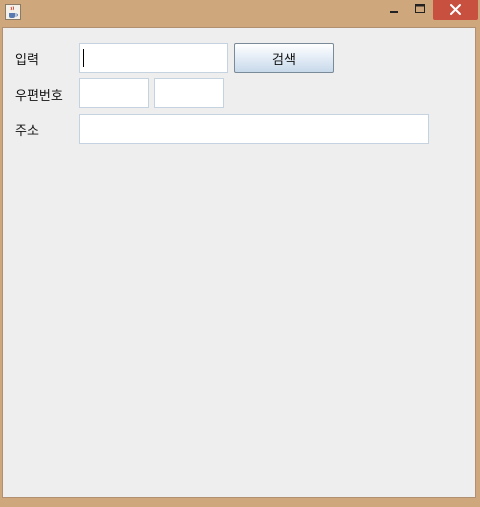 The image size is (480, 507). What do you see at coordinates (83, 58) in the screenshot?
I see `text-caret` at bounding box center [83, 58].